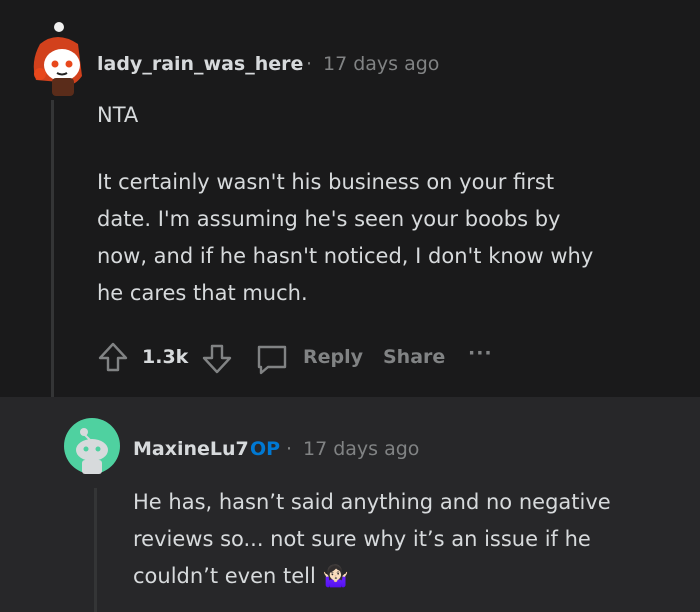  Describe the element at coordinates (200, 64) in the screenshot. I see `comment-author: lady_rain_was_here` at that location.